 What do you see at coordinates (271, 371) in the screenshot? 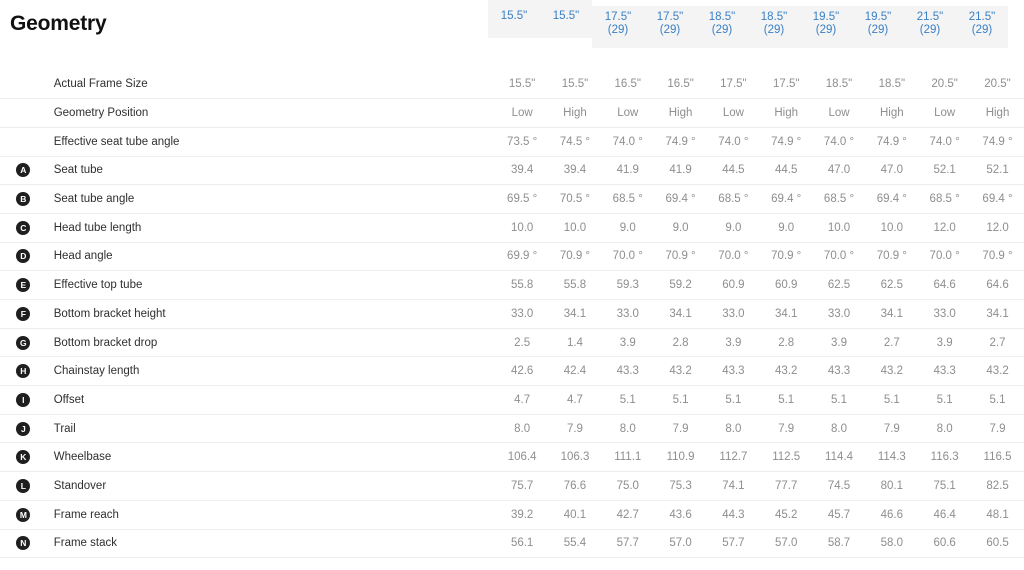
I see `row-label-cell: Chainstay length` at bounding box center [271, 371].